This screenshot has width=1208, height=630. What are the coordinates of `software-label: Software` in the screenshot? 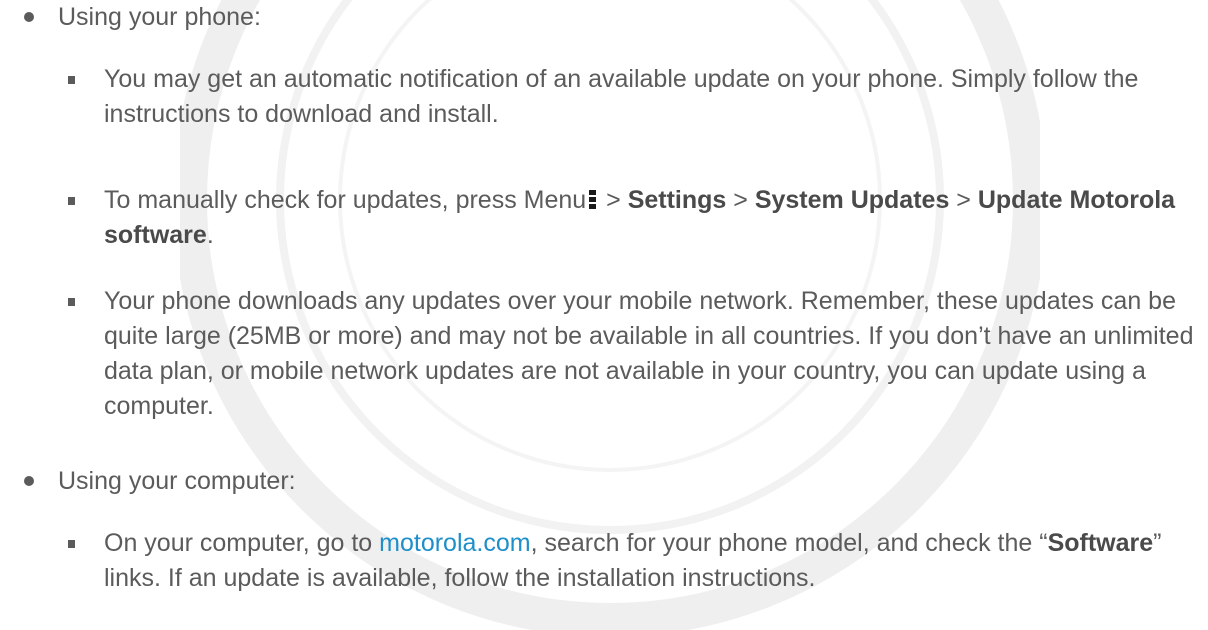 It's located at (1100, 543).